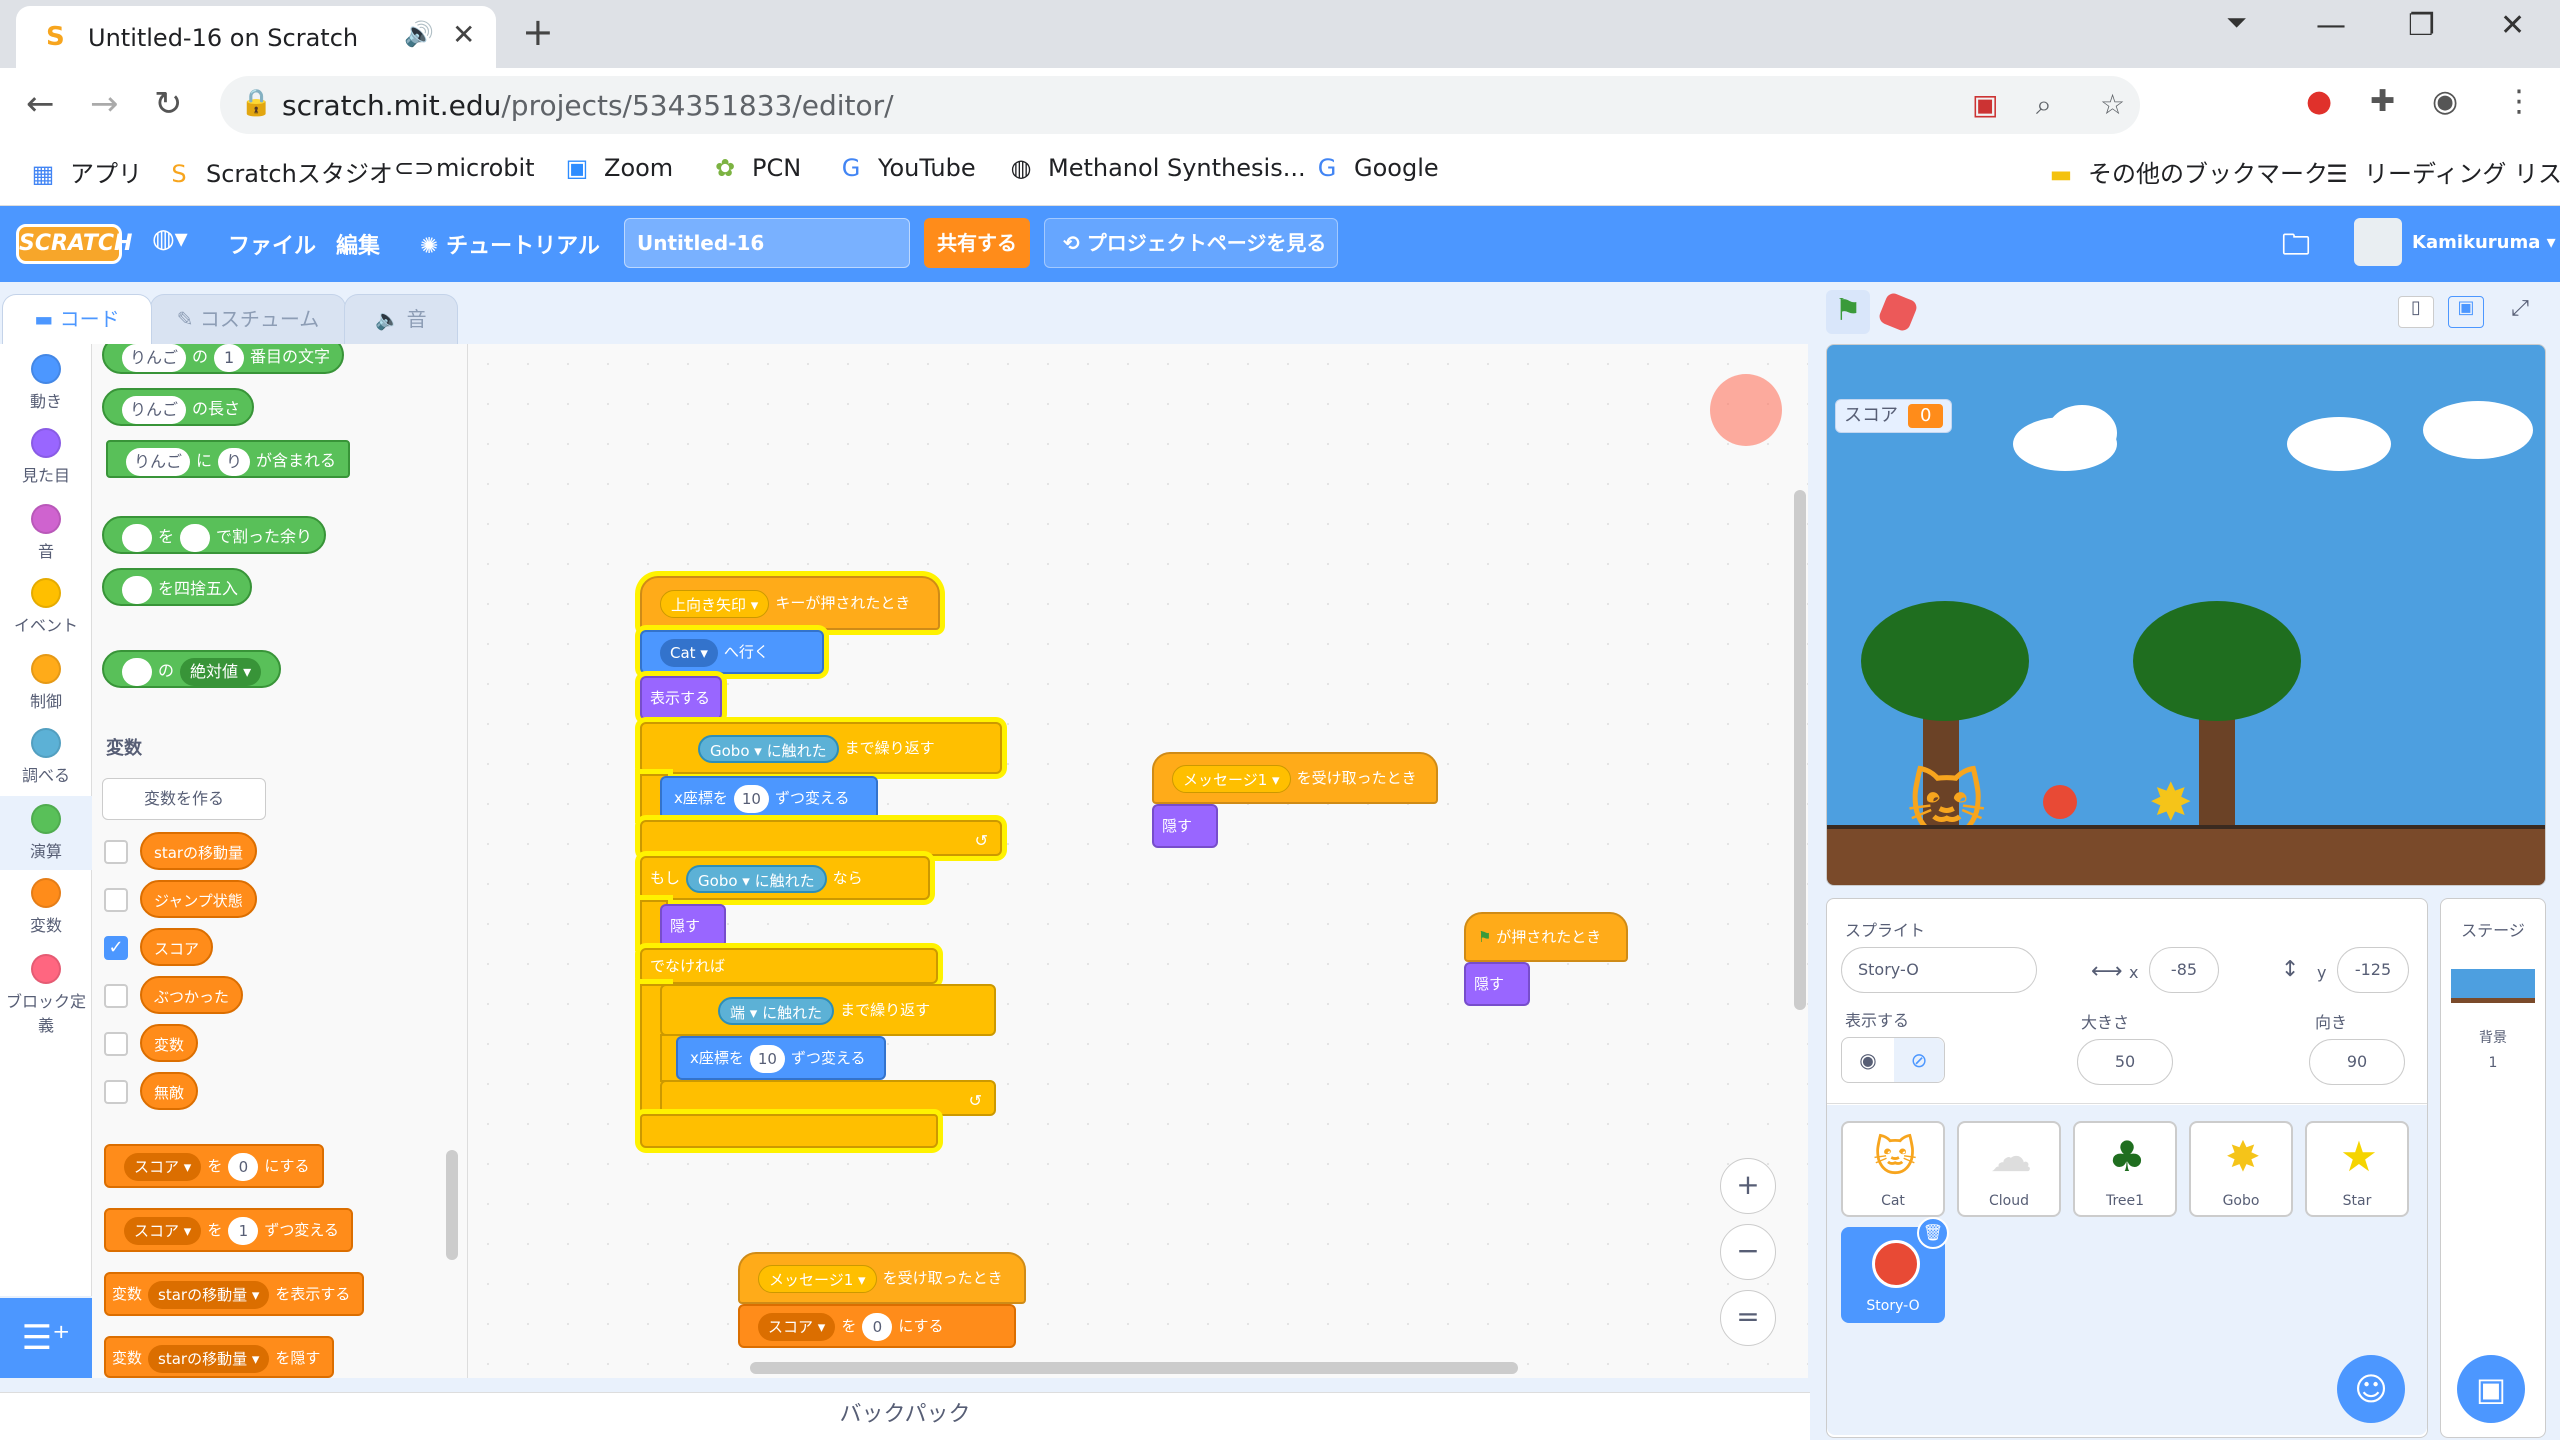 The width and height of the screenshot is (2560, 1440). Describe the element at coordinates (2125, 1062) in the screenshot. I see `size-input: 50` at that location.